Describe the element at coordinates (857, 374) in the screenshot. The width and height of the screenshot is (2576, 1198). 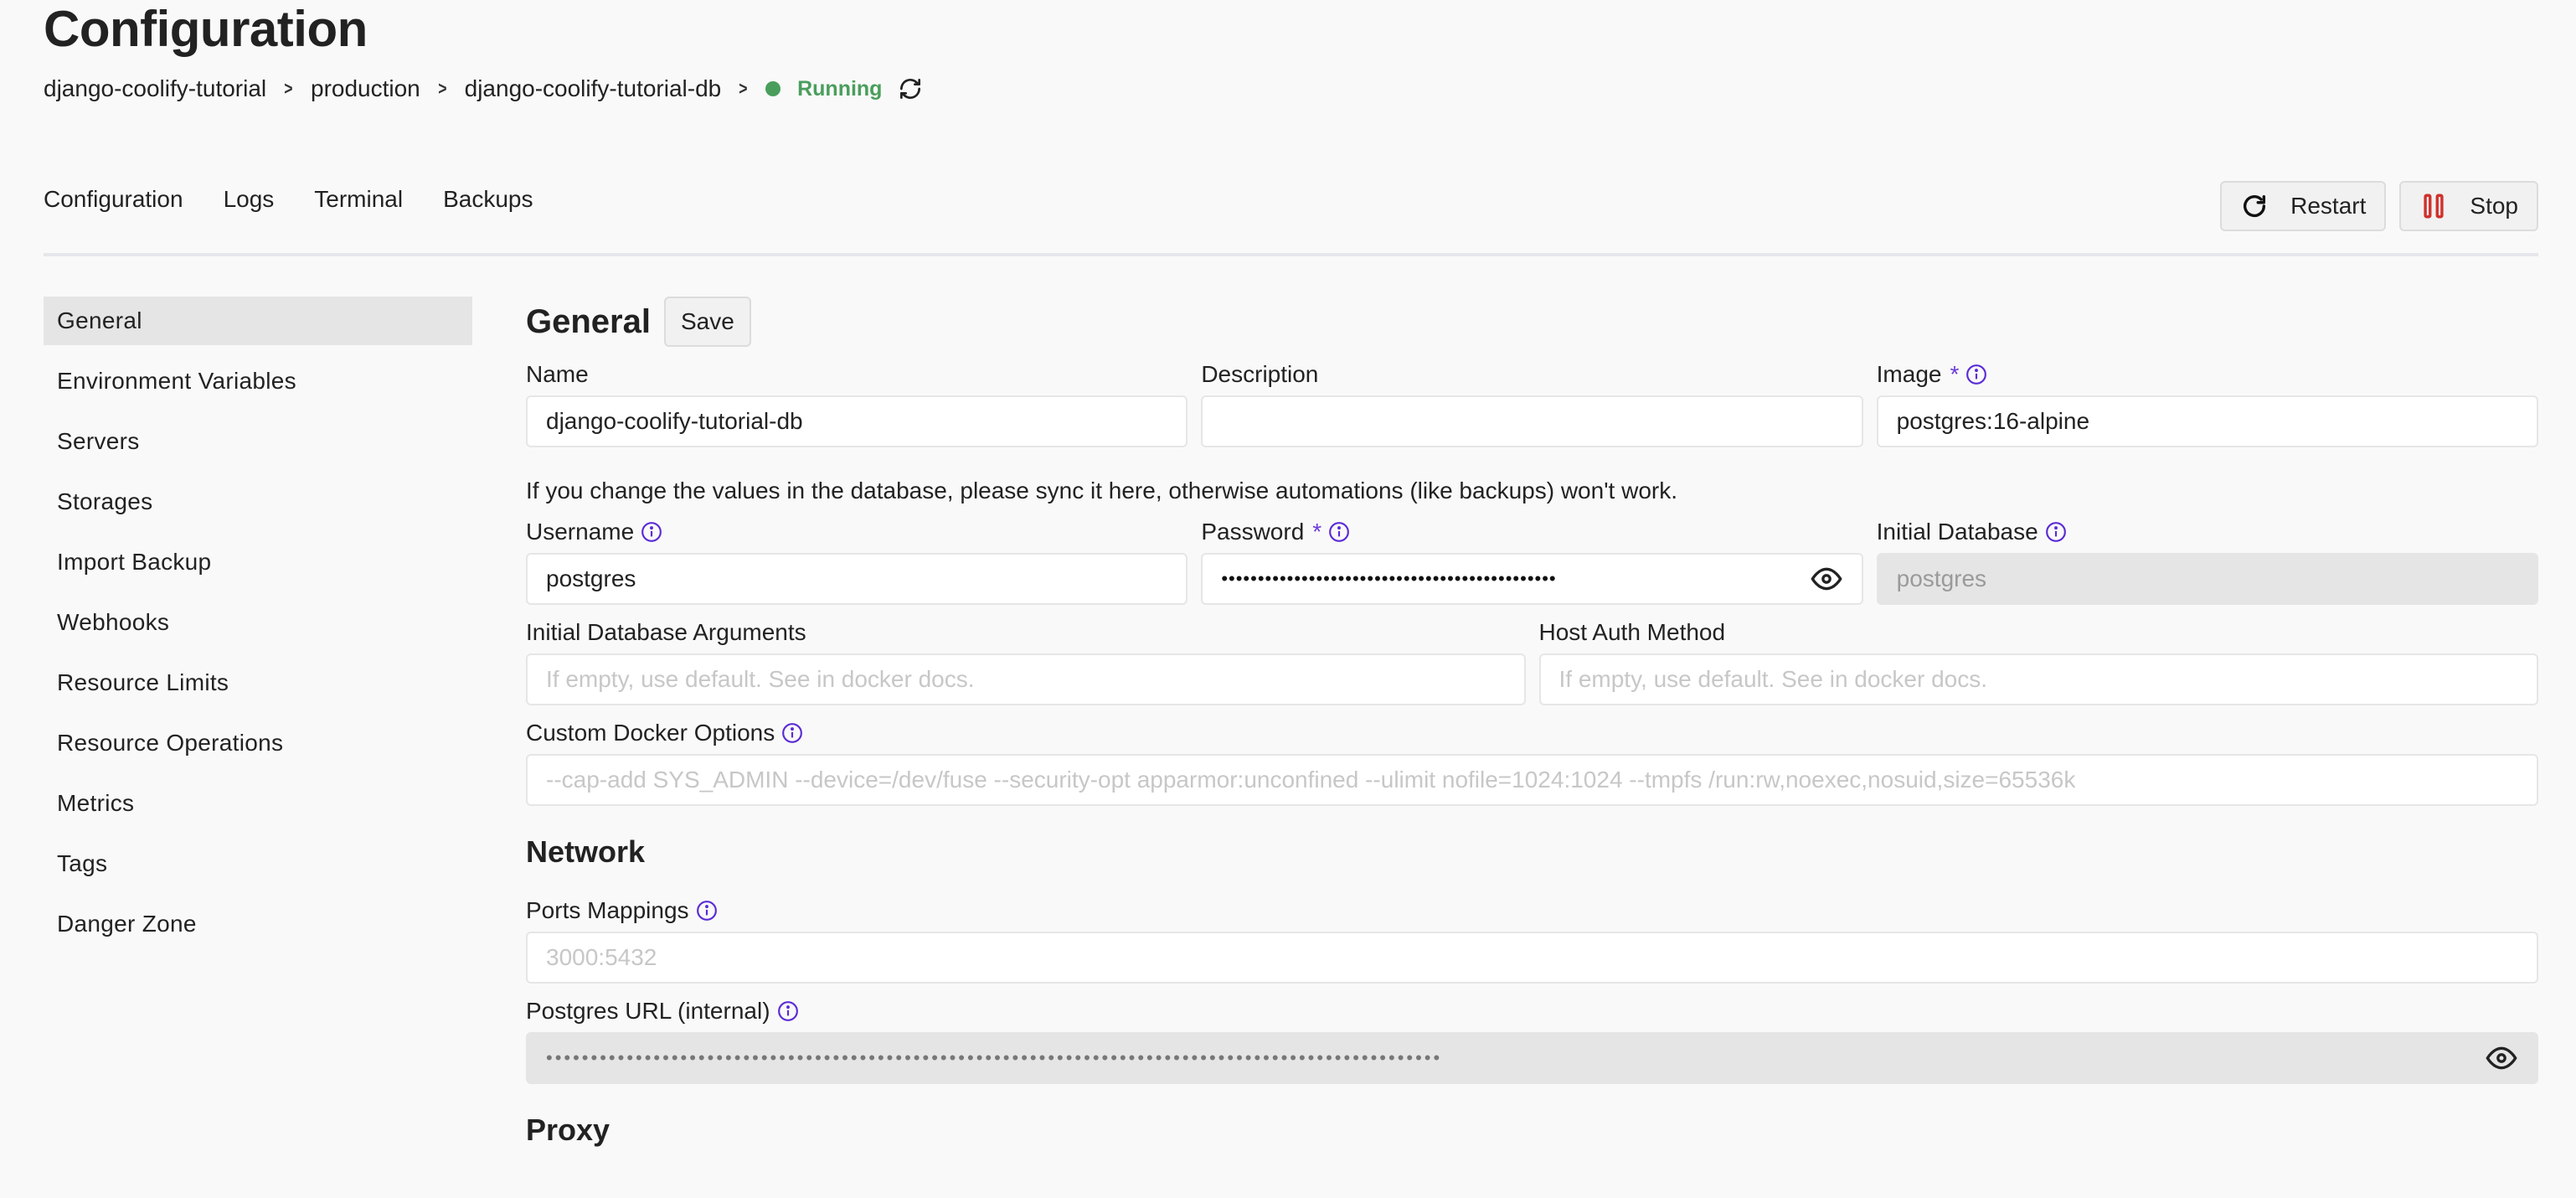
I see `name-label: Name` at that location.